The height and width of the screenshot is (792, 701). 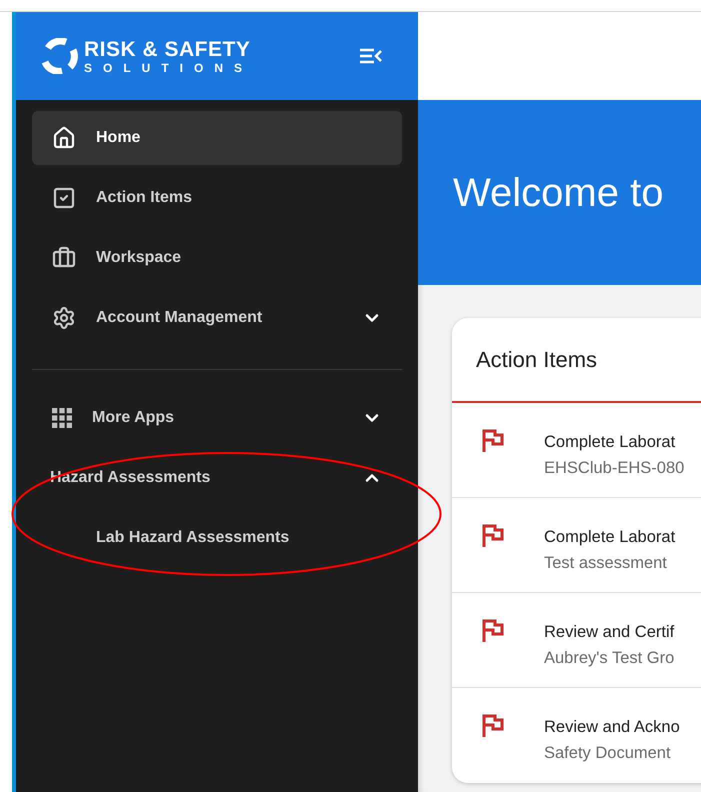 What do you see at coordinates (64, 258) in the screenshot?
I see `briefcase-icon` at bounding box center [64, 258].